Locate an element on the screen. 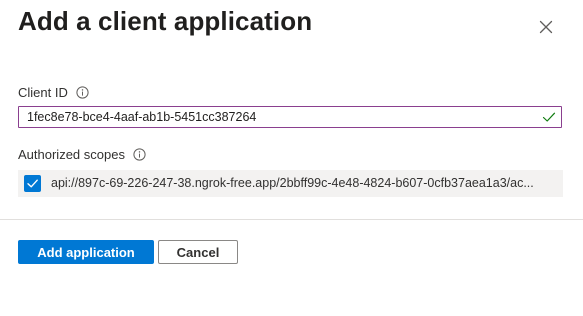 This screenshot has width=583, height=316. checkbox-checked-icon is located at coordinates (32, 183).